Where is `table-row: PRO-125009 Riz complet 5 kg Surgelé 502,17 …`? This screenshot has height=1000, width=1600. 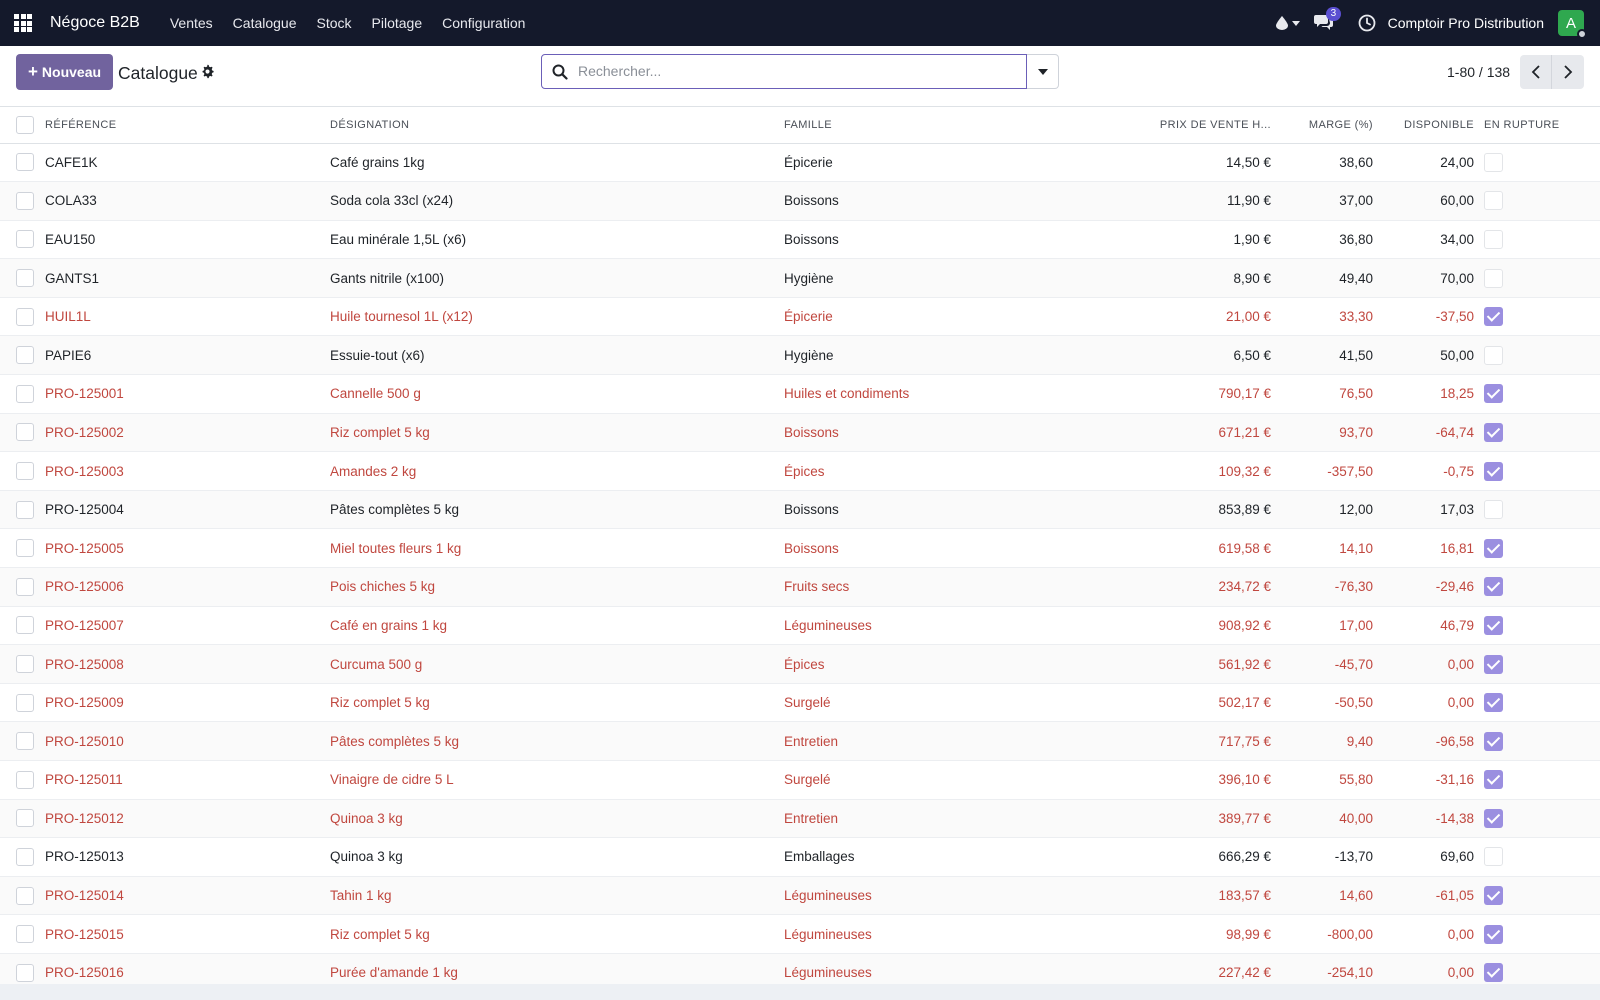
table-row: PRO-125009 Riz complet 5 kg Surgelé 502,17 … is located at coordinates (800, 703).